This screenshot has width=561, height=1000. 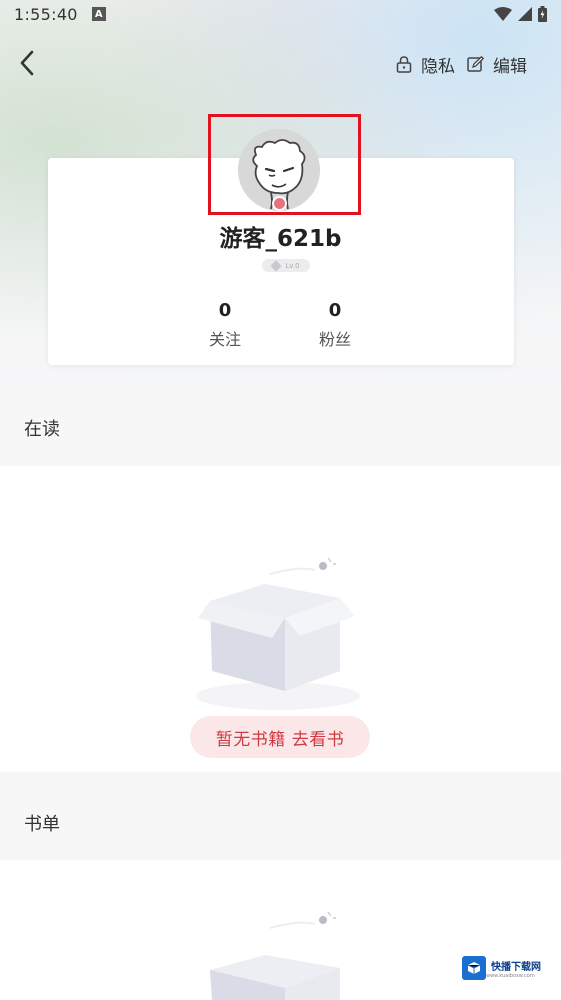 What do you see at coordinates (404, 64) in the screenshot?
I see `lock-icon` at bounding box center [404, 64].